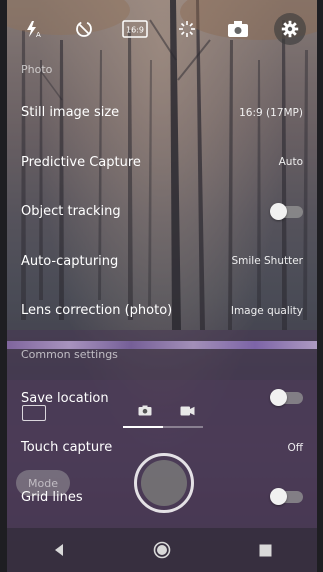 Image resolution: width=323 pixels, height=572 pixels. Describe the element at coordinates (162, 399) in the screenshot. I see `setting-save-location: Save location` at that location.